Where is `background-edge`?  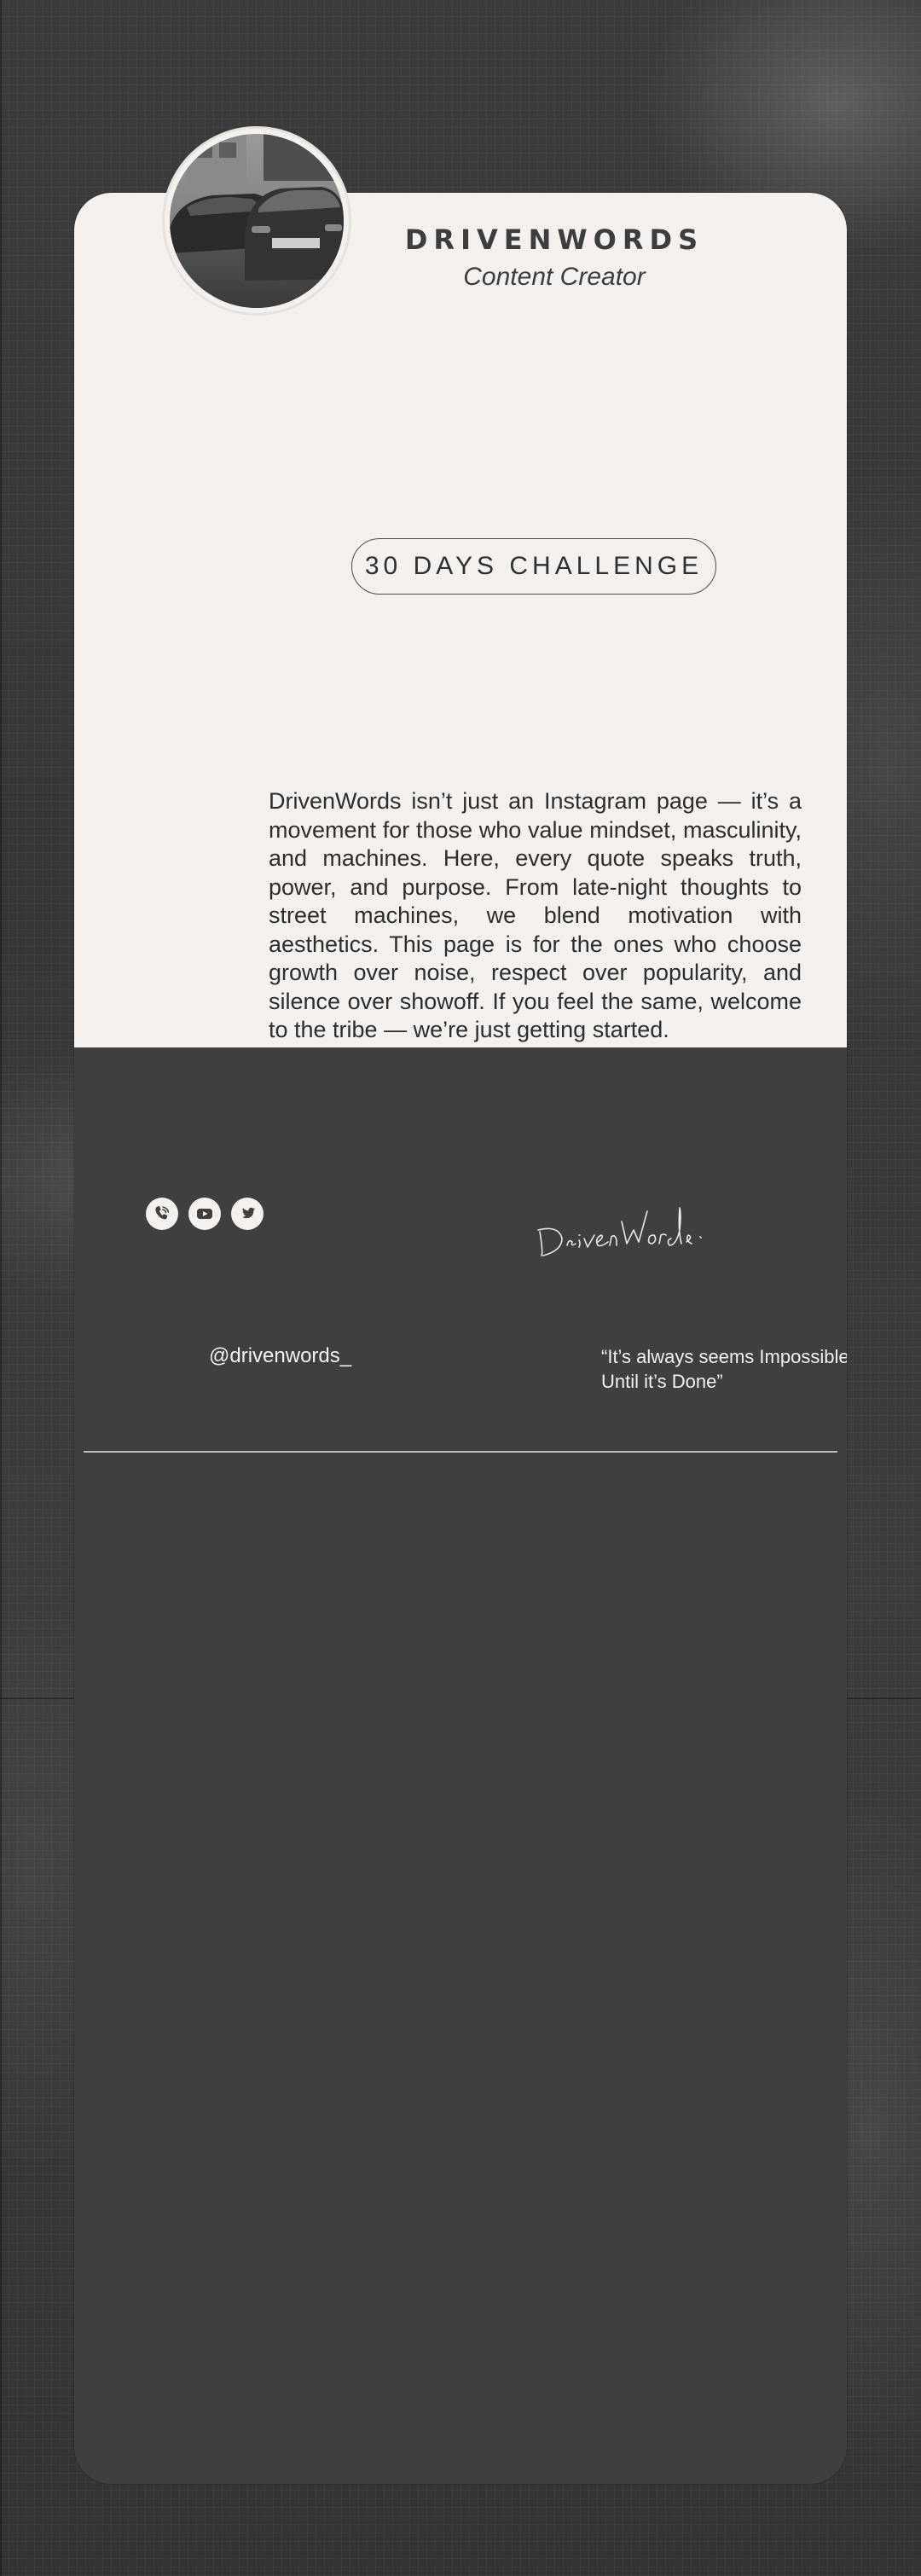
background-edge is located at coordinates (1, 1288).